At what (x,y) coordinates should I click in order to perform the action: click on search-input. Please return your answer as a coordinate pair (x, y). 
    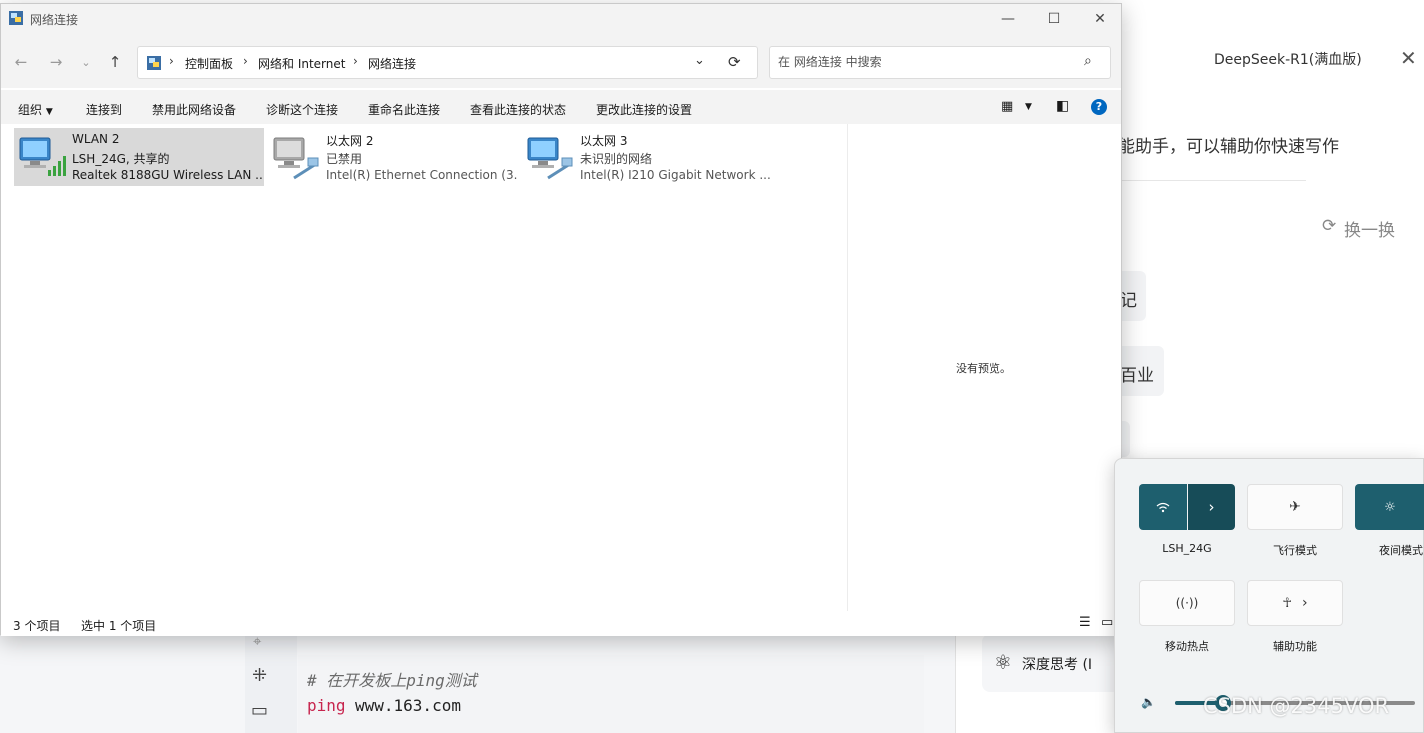
    Looking at the image, I should click on (923, 62).